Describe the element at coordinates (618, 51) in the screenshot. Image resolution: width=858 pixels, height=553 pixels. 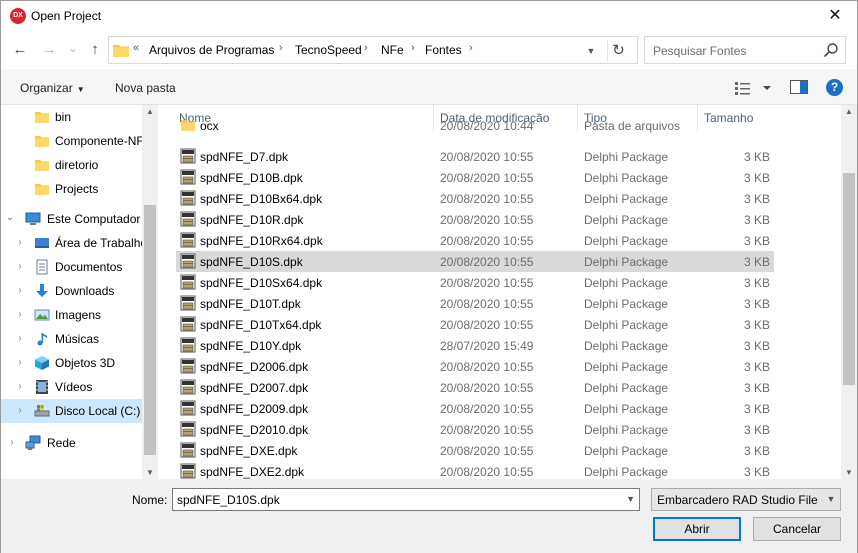
I see `refresh-button: ↻` at that location.